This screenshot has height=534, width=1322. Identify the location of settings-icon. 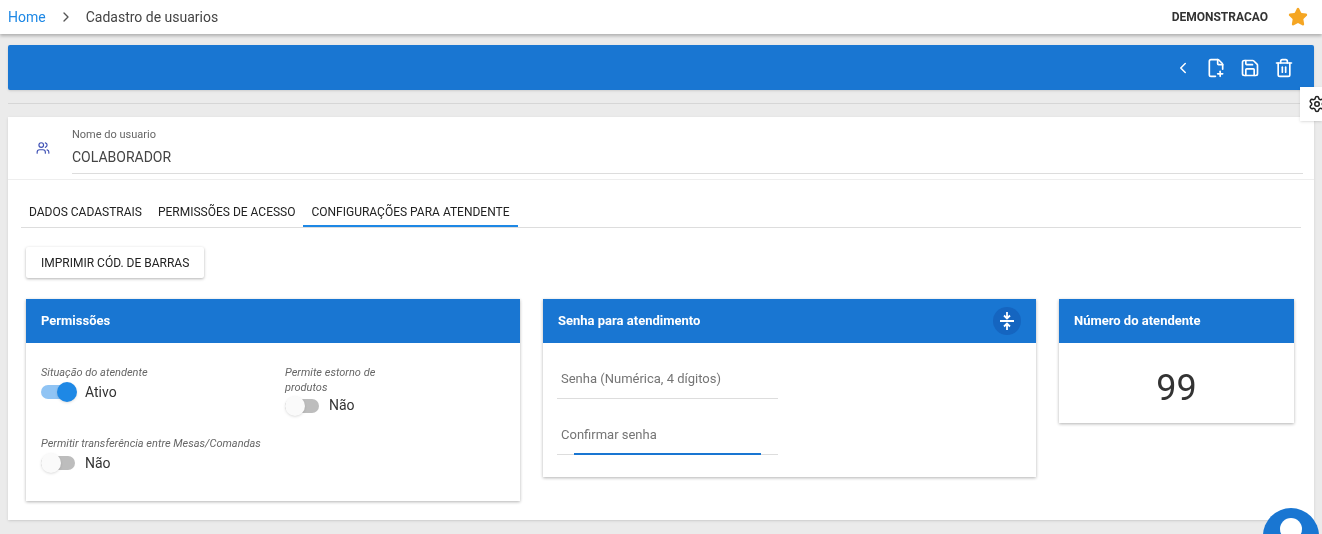
(1315, 104).